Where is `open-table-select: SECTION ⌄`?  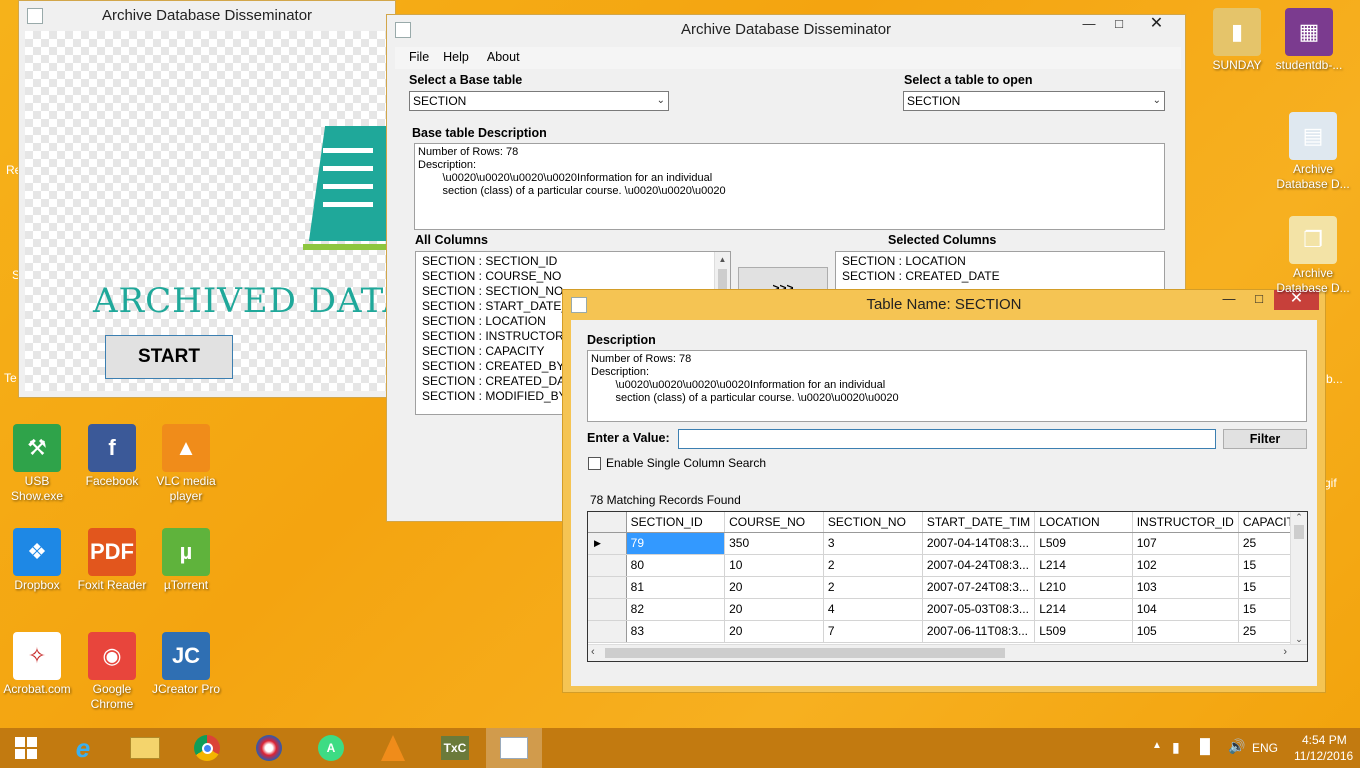 open-table-select: SECTION ⌄ is located at coordinates (1034, 101).